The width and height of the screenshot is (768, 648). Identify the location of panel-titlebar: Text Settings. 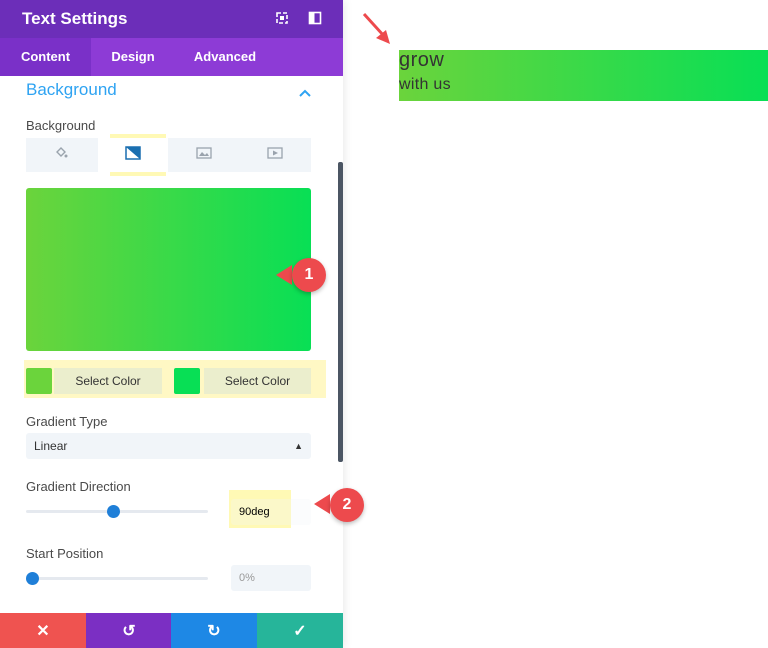
(171, 19).